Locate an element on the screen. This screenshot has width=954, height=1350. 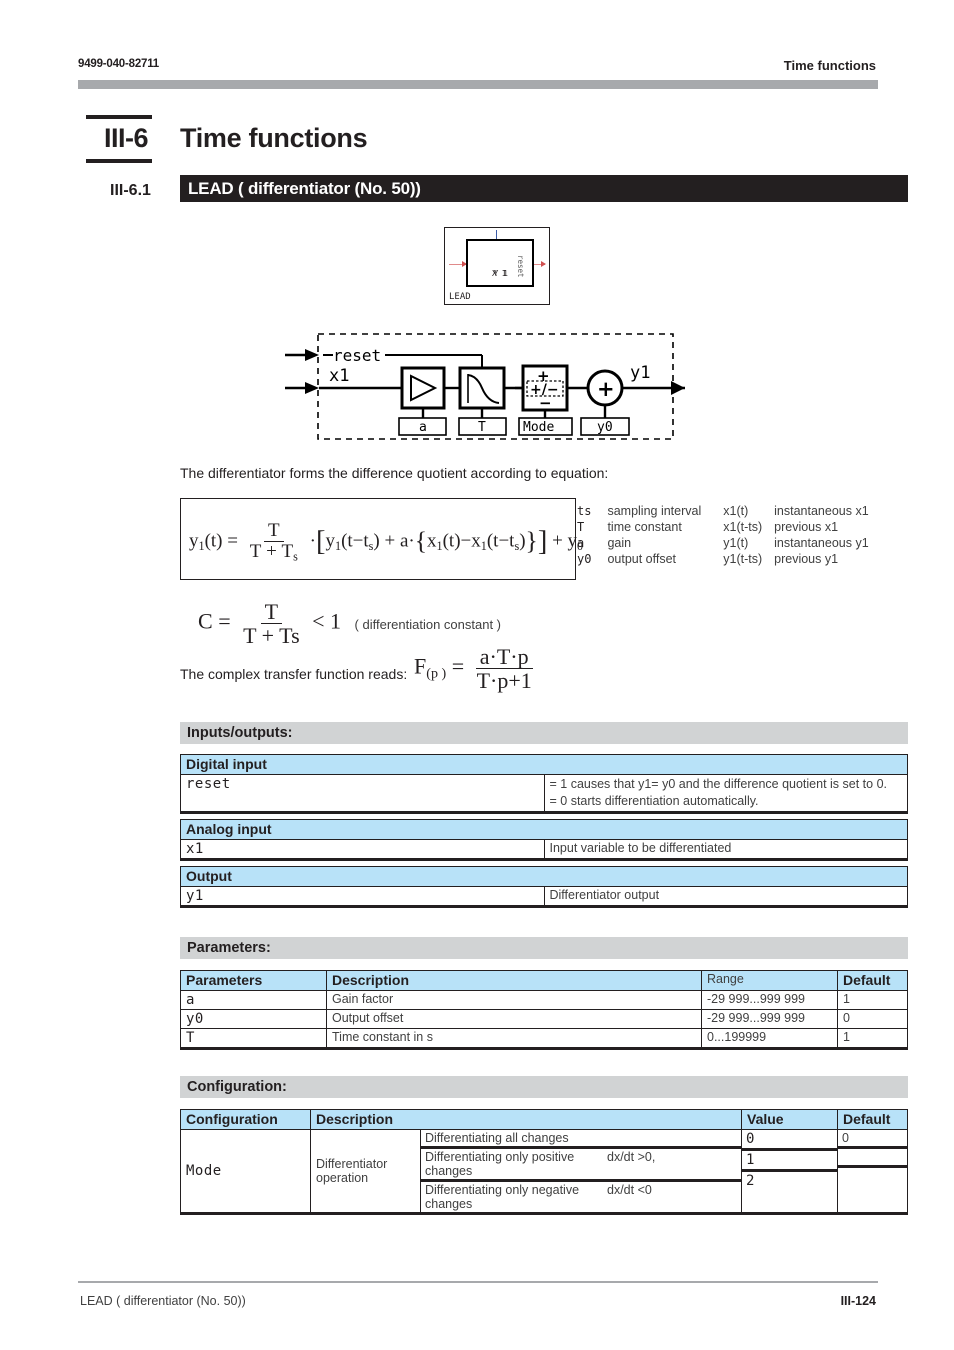
parameter-symbol: T is located at coordinates (253, 1039).